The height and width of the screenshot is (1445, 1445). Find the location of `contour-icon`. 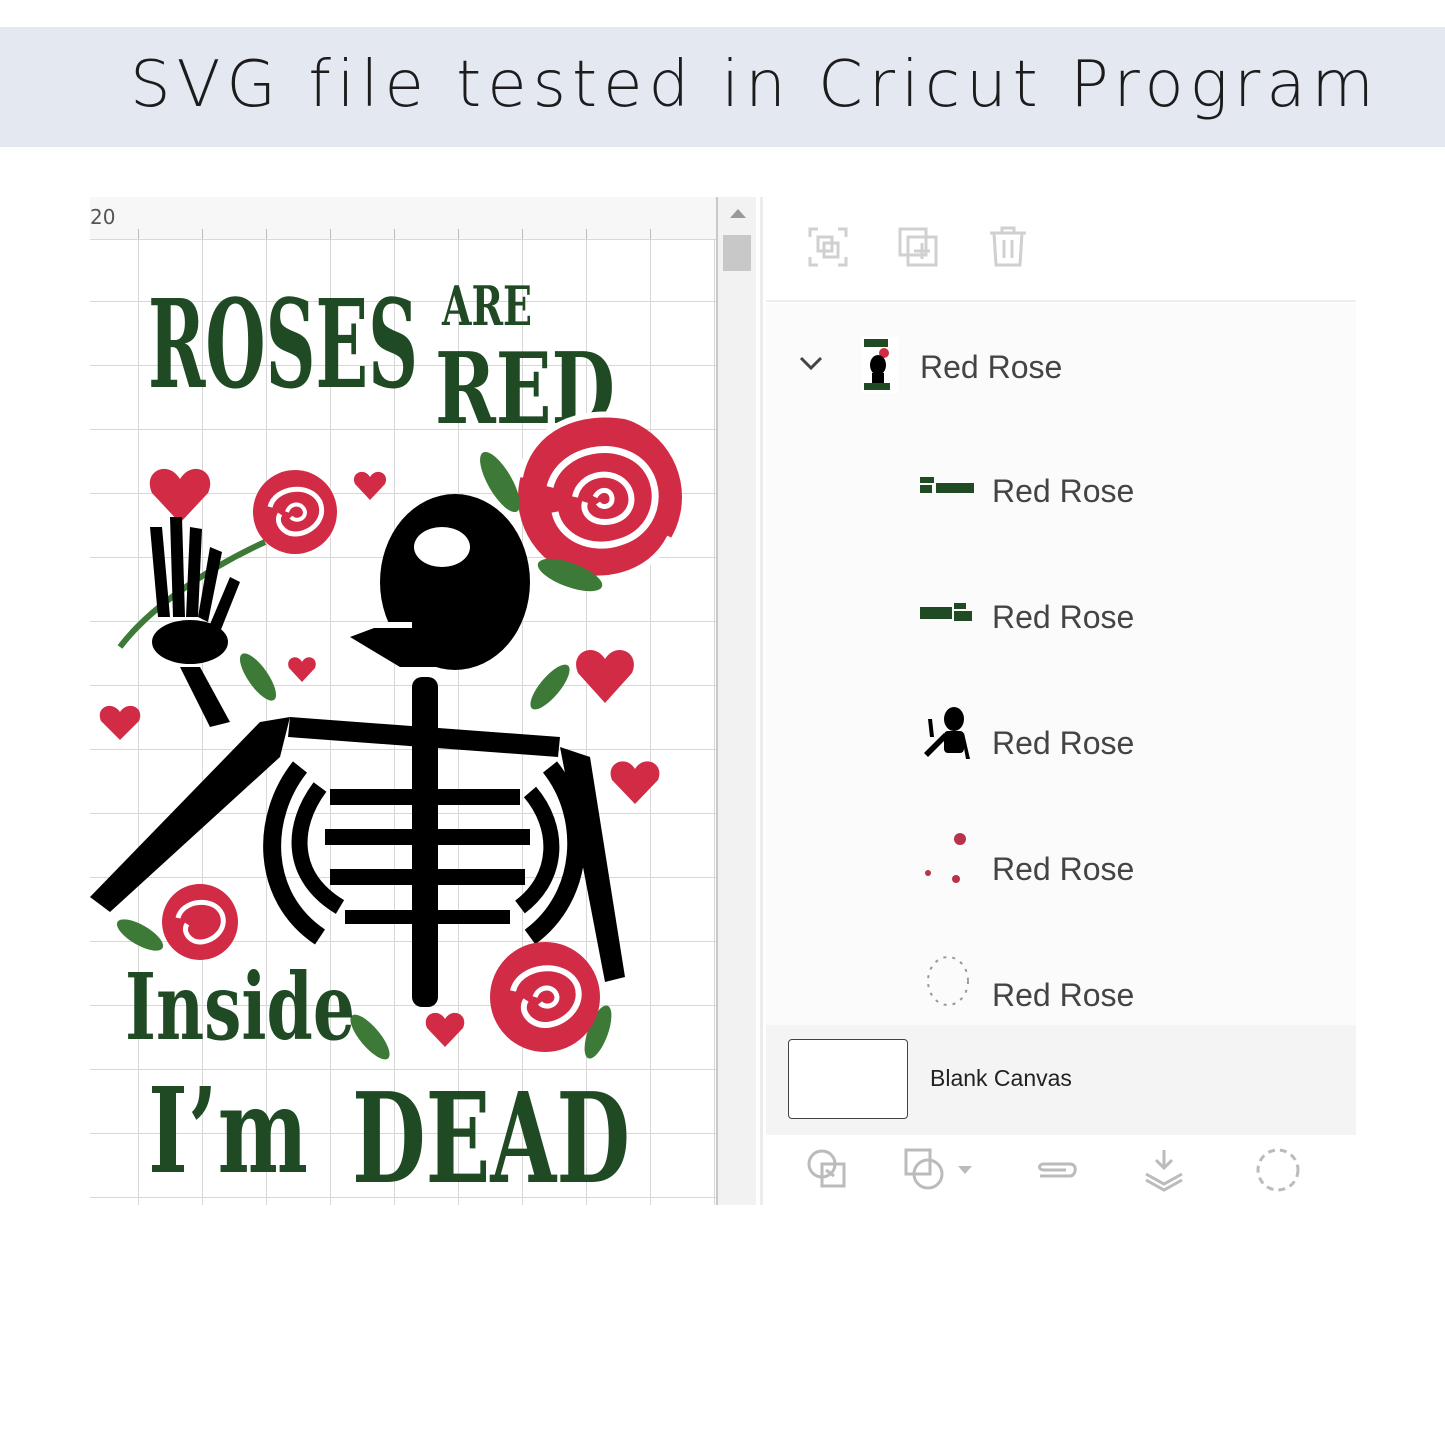

contour-icon is located at coordinates (1278, 1170).